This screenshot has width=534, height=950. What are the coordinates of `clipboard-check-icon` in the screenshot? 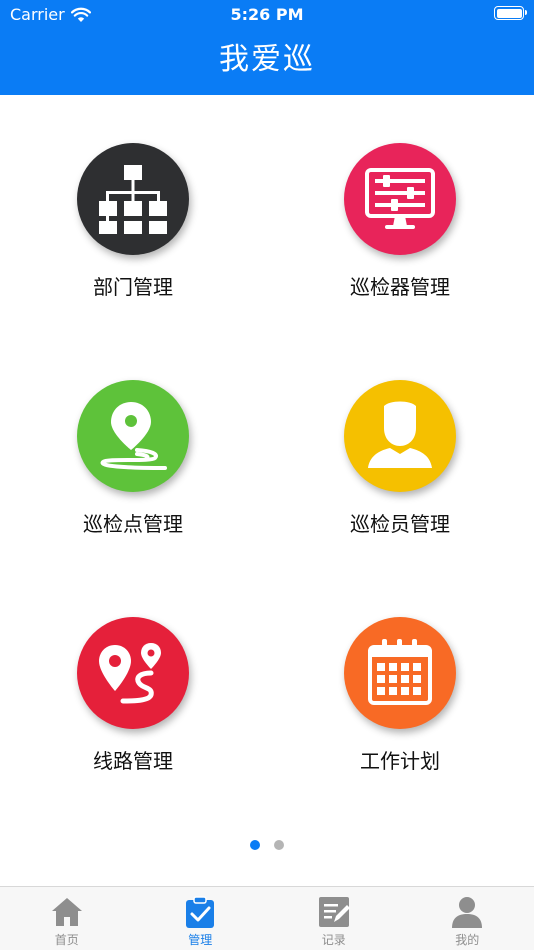 It's located at (200, 912).